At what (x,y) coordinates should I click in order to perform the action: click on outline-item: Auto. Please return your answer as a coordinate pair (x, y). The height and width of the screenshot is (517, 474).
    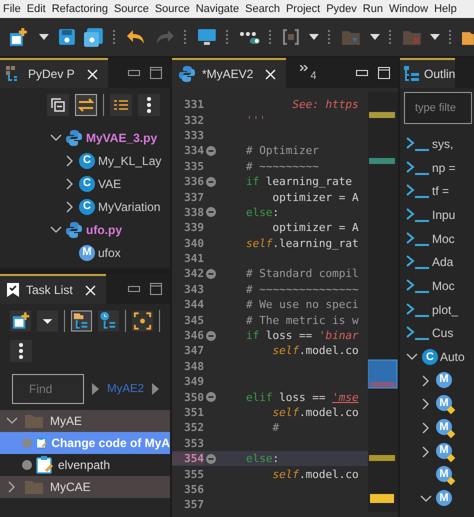
    Looking at the image, I should click on (452, 357).